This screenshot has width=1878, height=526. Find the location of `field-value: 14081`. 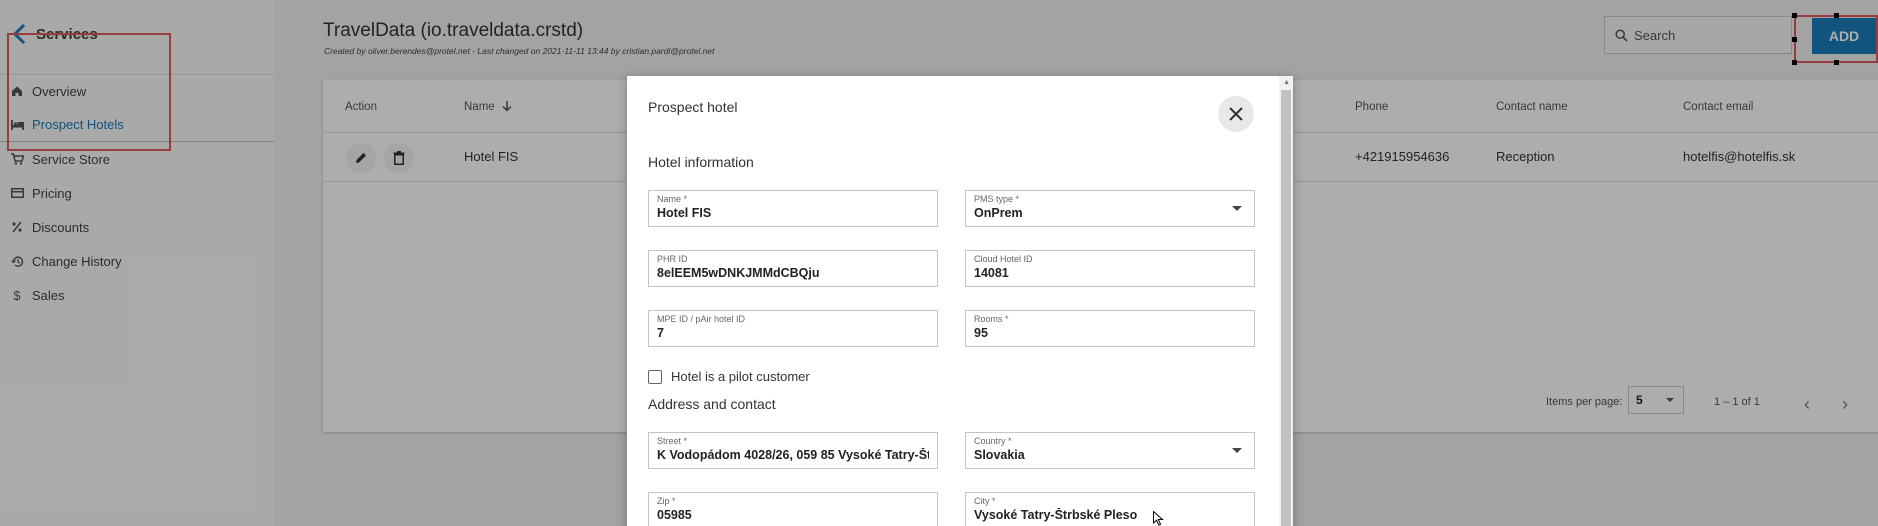

field-value: 14081 is located at coordinates (991, 273).